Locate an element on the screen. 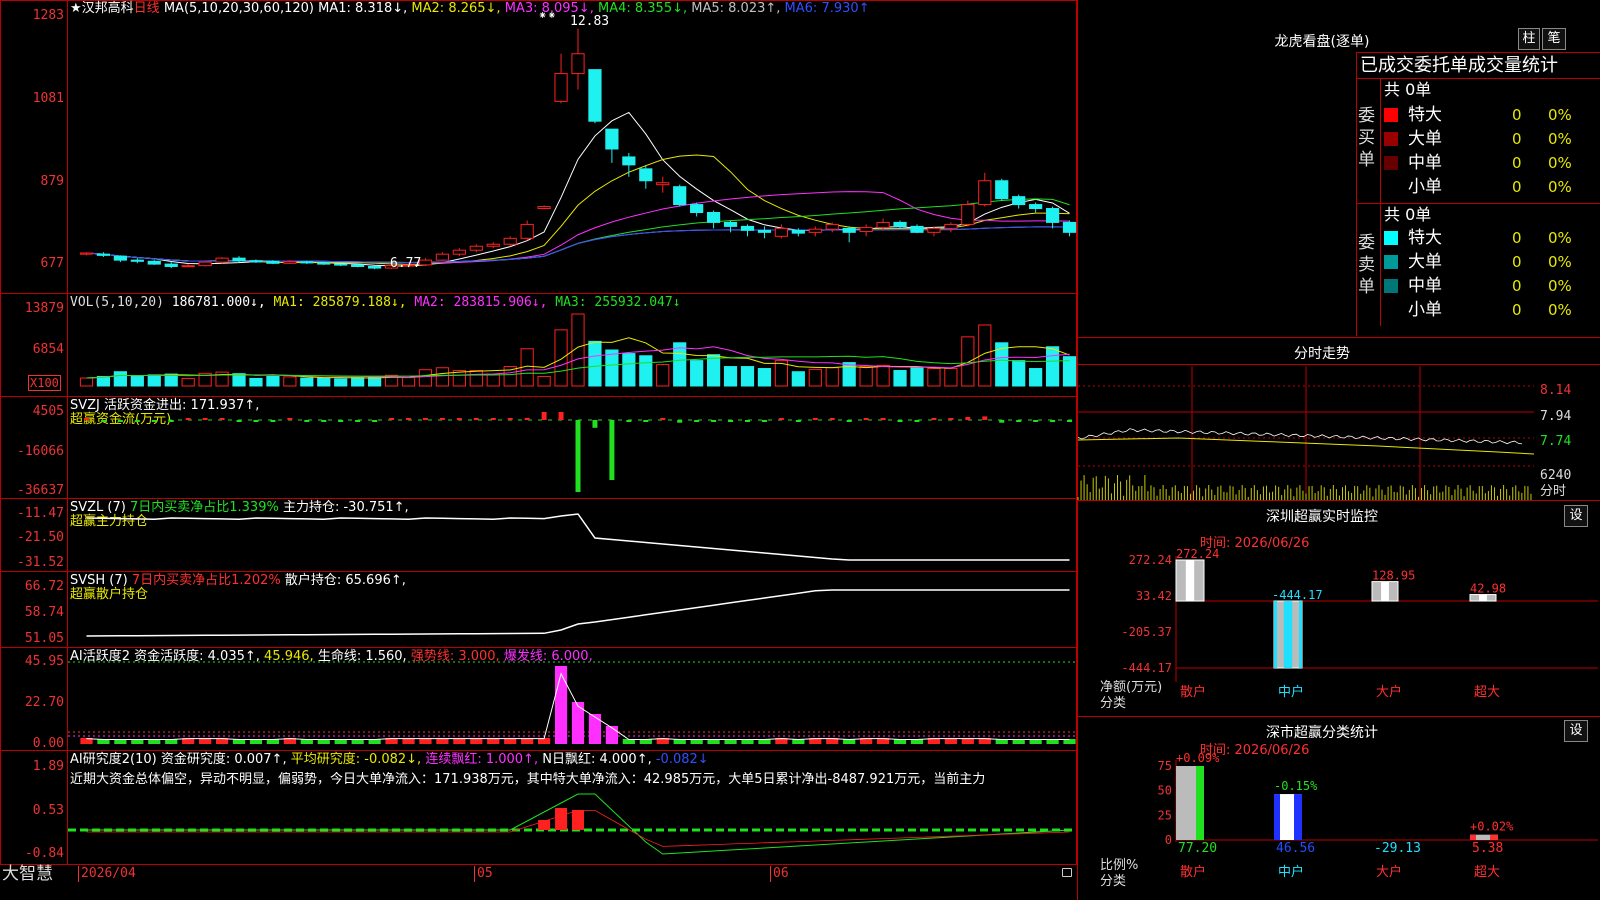  ai1-ytick-2: 0.00 is located at coordinates (48, 743).